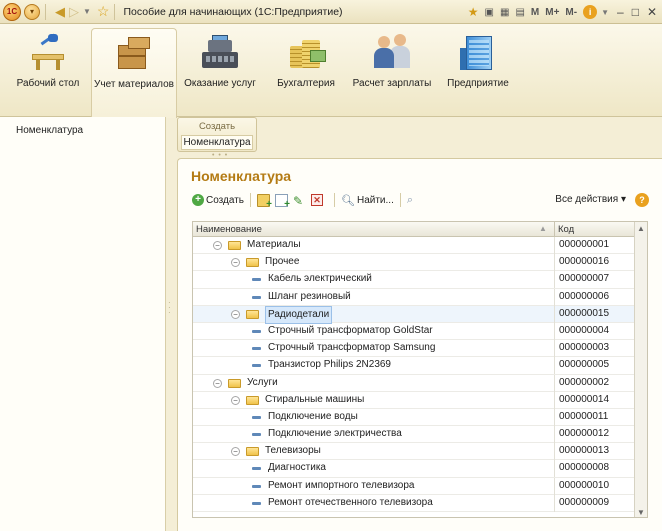  I want to click on table-row: Ремонт импортного телевизора 000000010, so click(414, 486).